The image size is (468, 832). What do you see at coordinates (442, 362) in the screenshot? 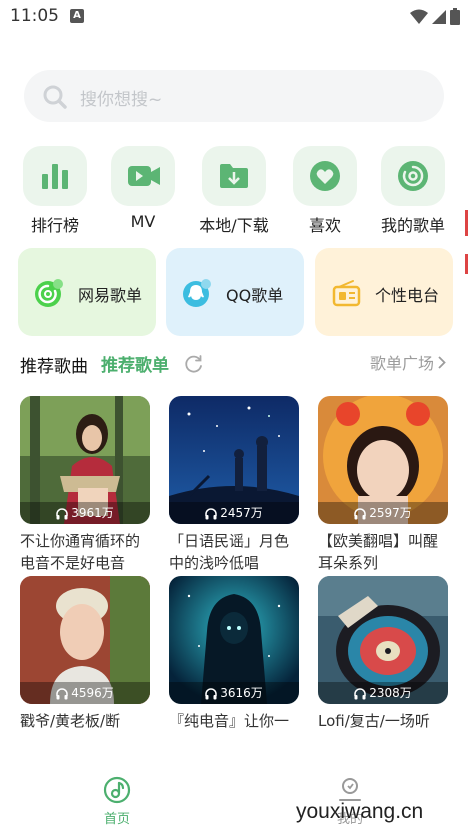
I see `chevron-right-icon` at bounding box center [442, 362].